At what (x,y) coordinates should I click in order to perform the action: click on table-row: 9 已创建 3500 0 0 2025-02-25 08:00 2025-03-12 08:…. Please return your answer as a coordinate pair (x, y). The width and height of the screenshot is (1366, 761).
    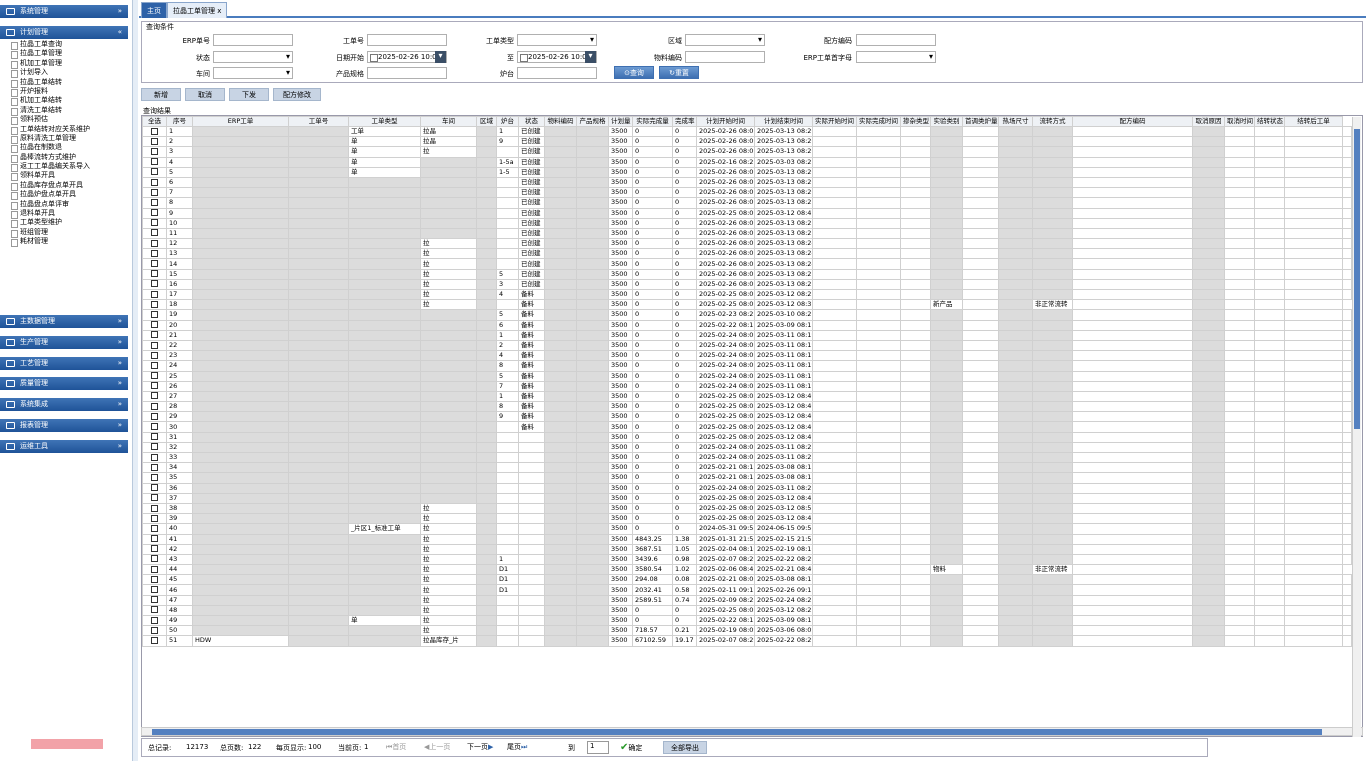
    Looking at the image, I should click on (747, 213).